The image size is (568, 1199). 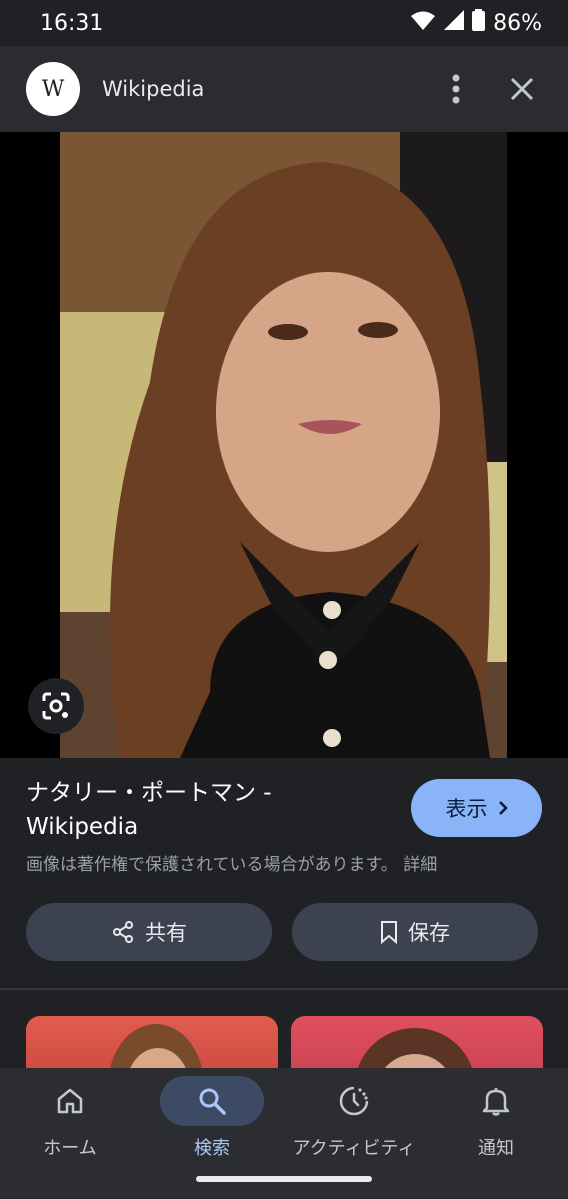 I want to click on view-label: 表示, so click(x=466, y=809).